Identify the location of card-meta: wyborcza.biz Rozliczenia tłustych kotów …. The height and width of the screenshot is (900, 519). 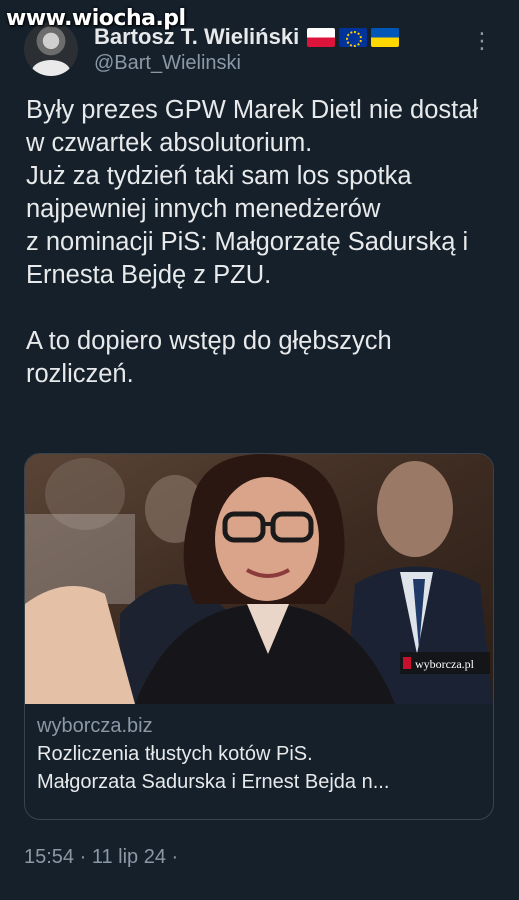
(259, 754).